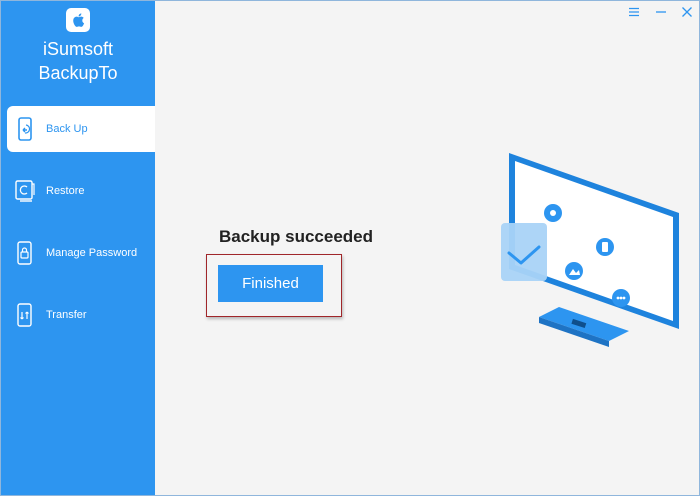 This screenshot has height=496, width=700. Describe the element at coordinates (65, 191) in the screenshot. I see `sidebar-item-label: Restore` at that location.